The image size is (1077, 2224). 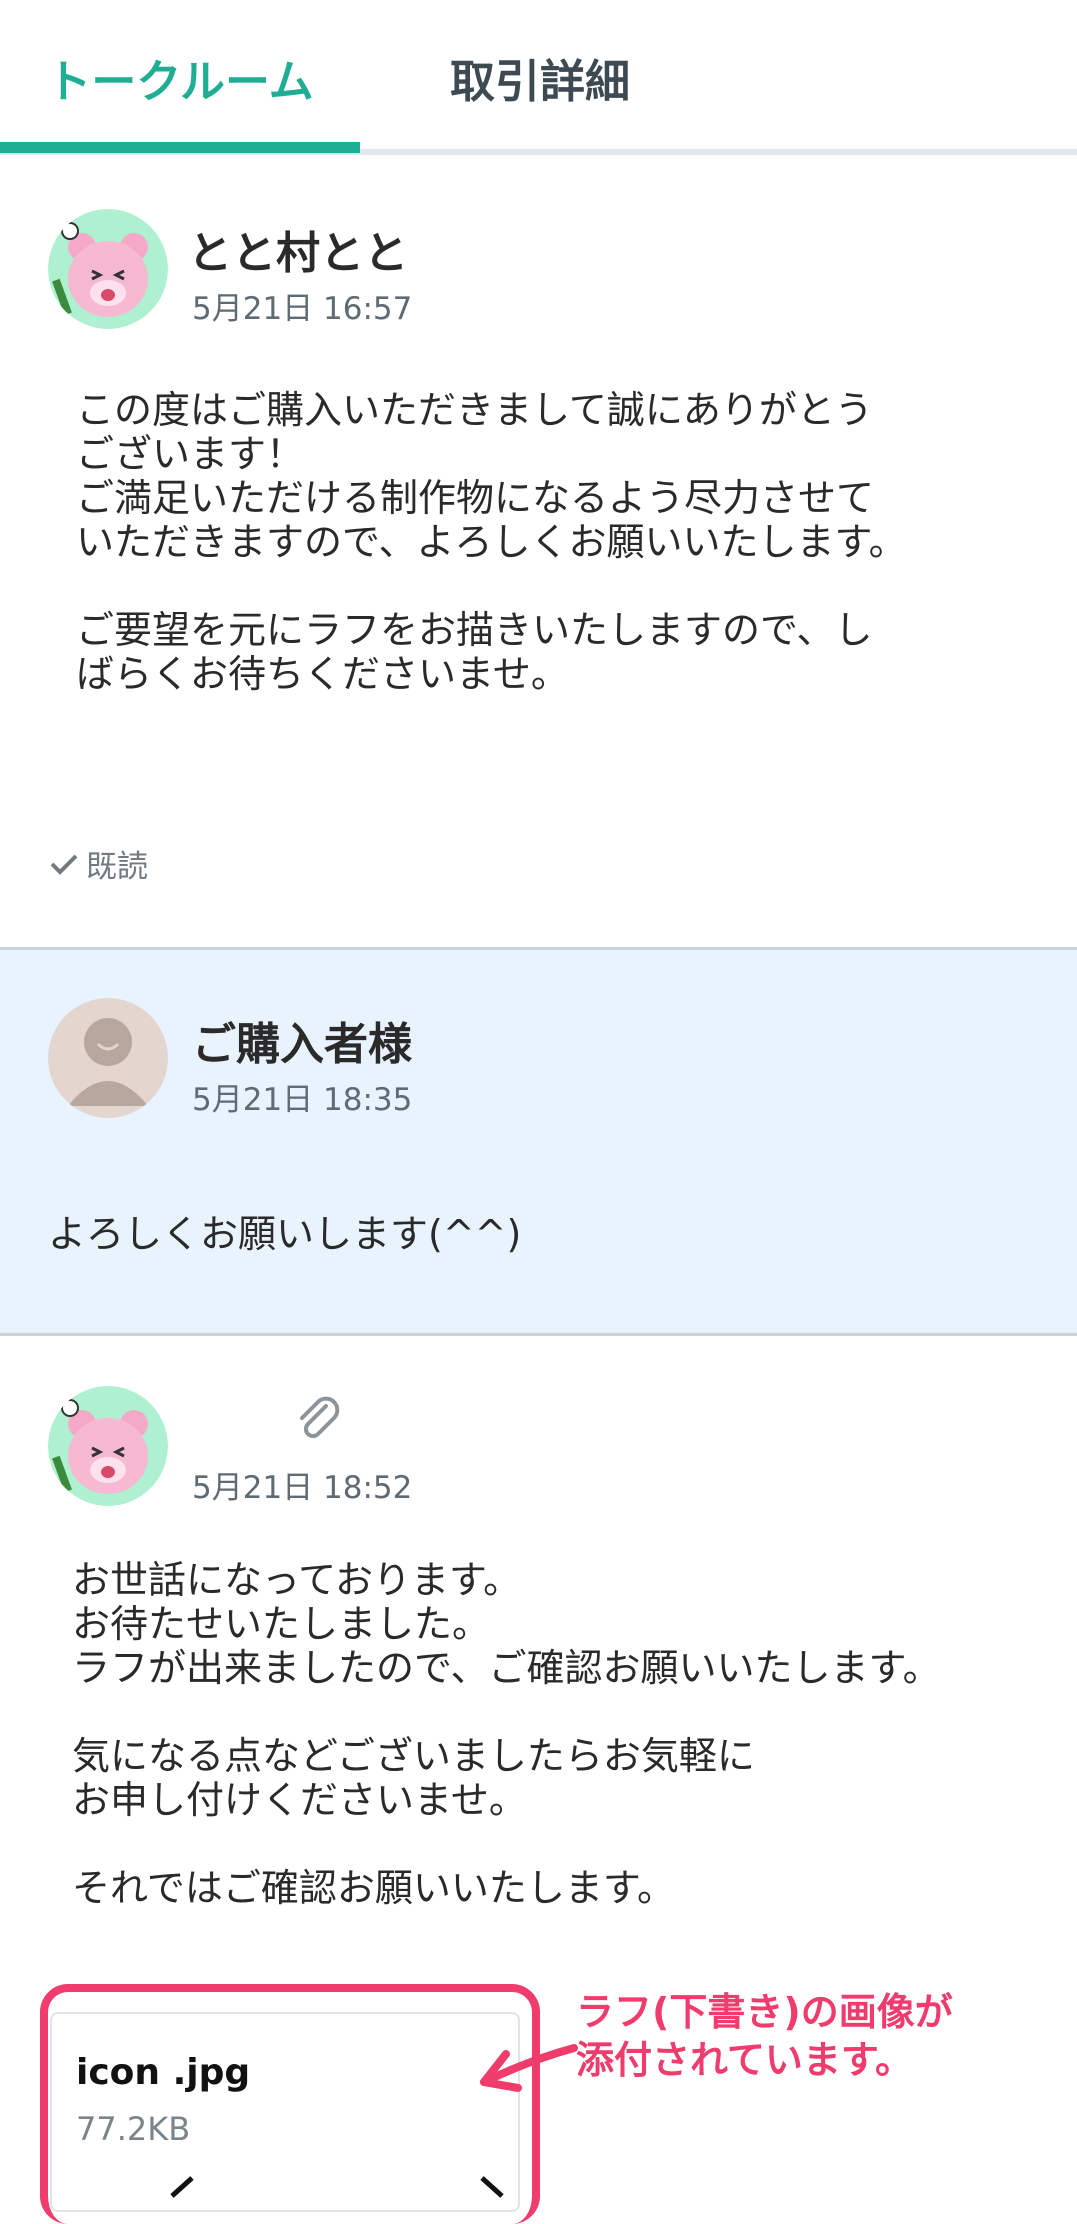 What do you see at coordinates (302, 1488) in the screenshot?
I see `message-timestamp: 5月21日 18:52` at bounding box center [302, 1488].